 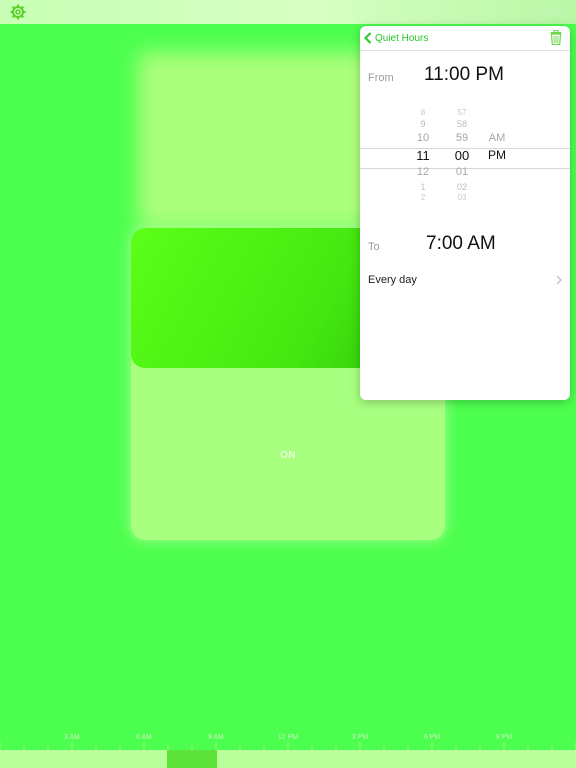 I want to click on picker-hour-column: 8 9 10 11 12 1 2, so click(x=423, y=155).